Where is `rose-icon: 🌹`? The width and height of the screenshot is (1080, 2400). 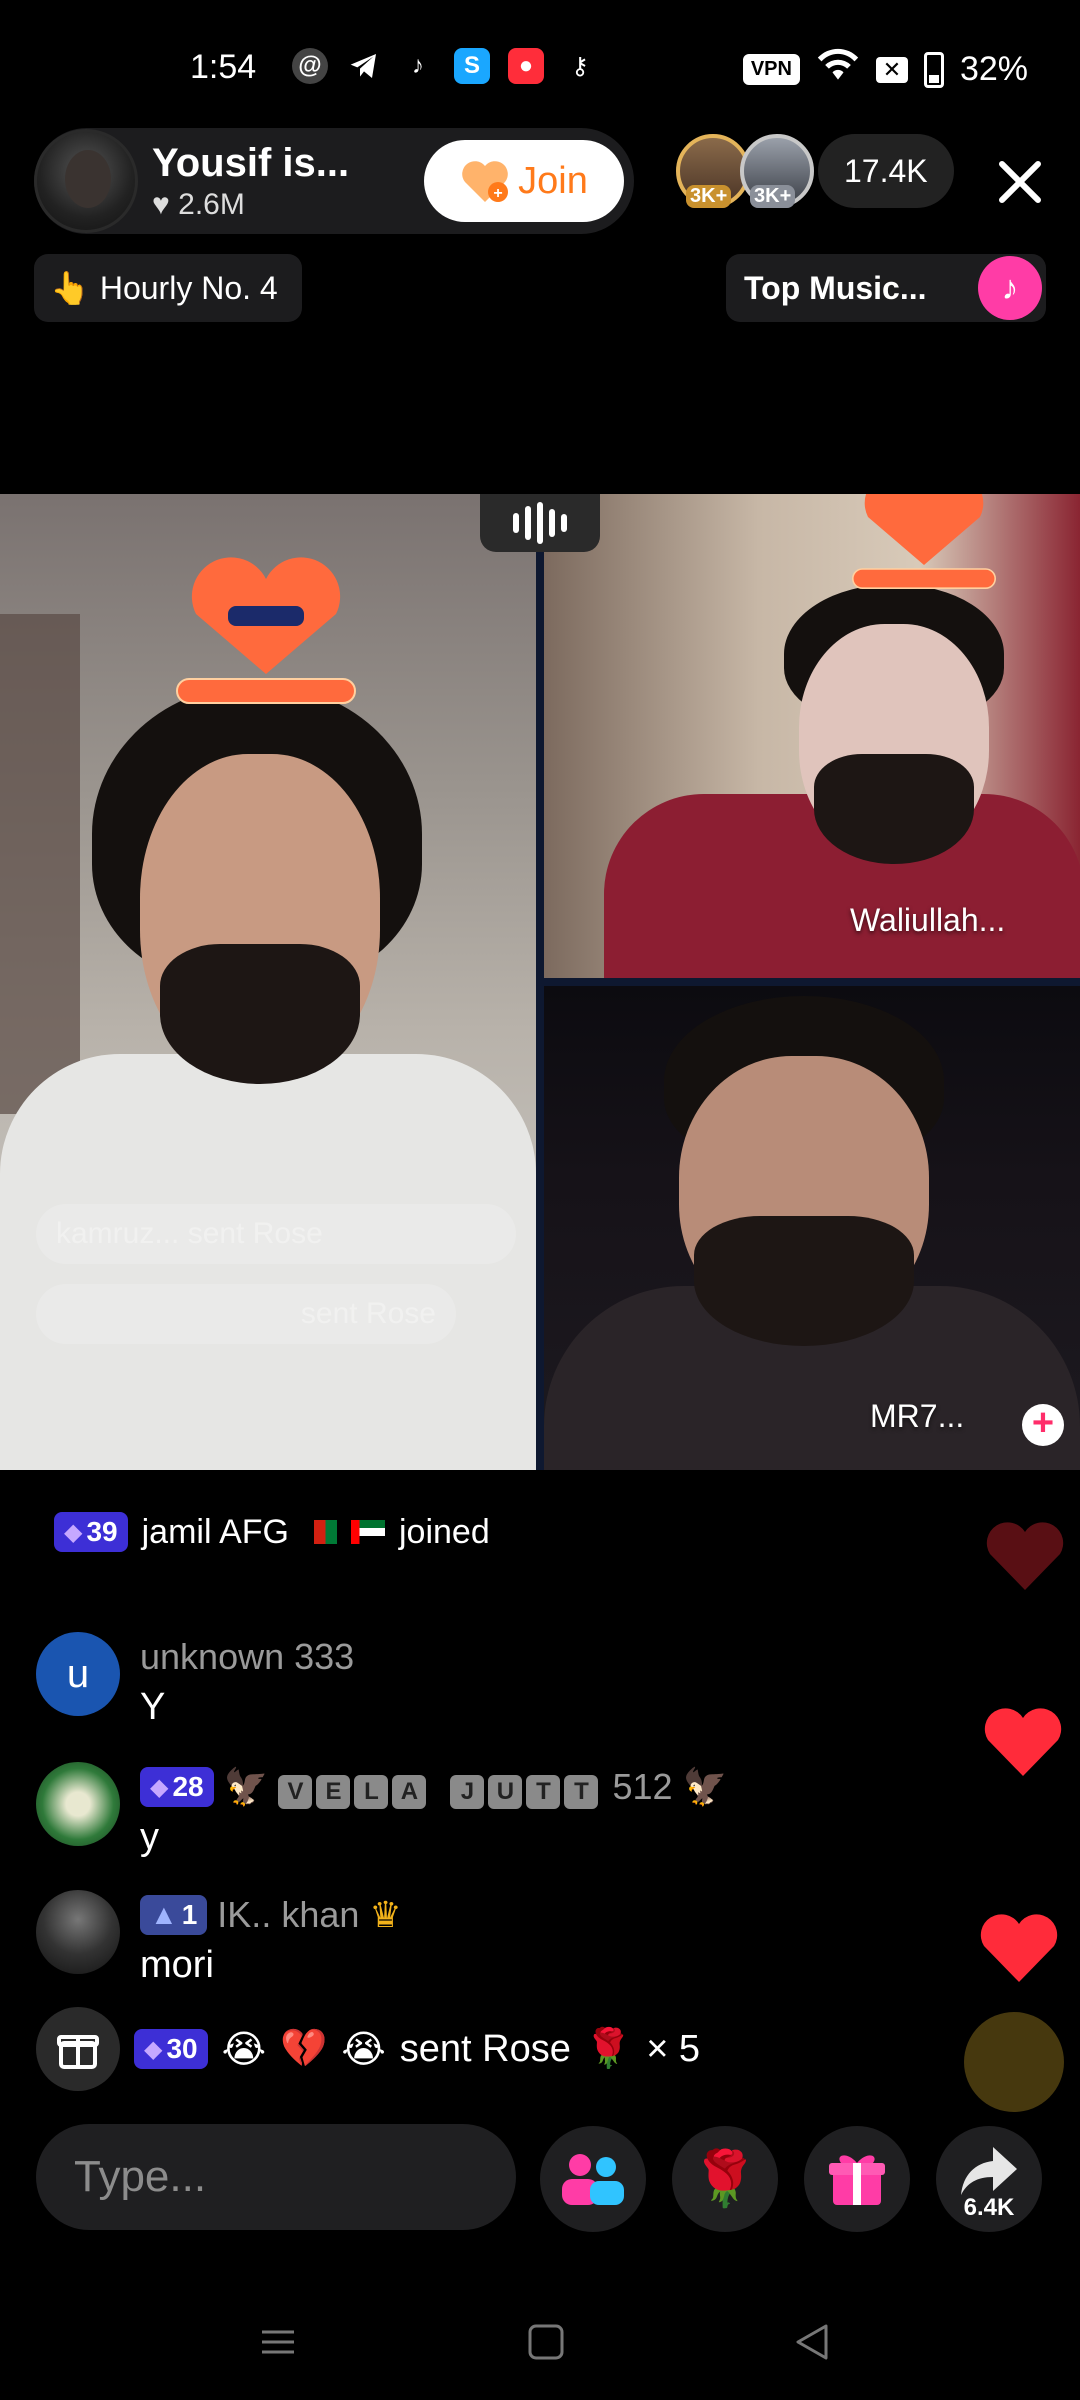 rose-icon: 🌹 is located at coordinates (725, 2178).